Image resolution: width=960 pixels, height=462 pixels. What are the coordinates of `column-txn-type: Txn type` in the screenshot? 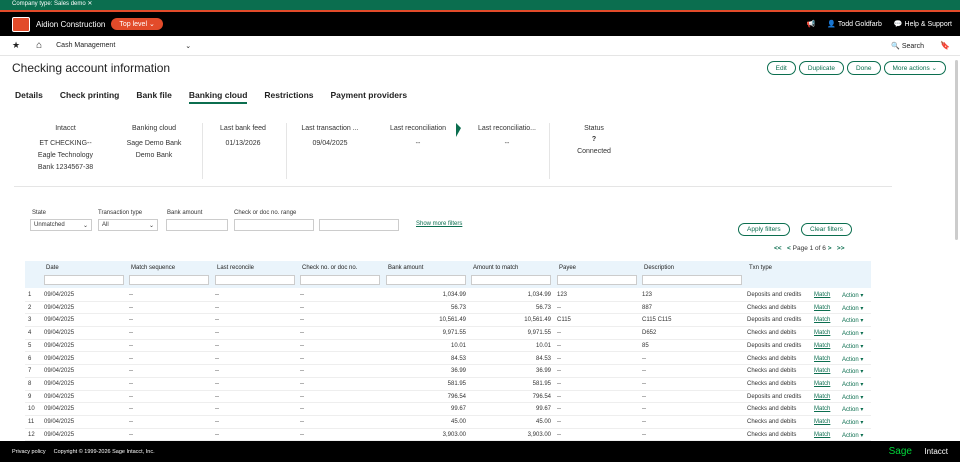 It's located at (760, 268).